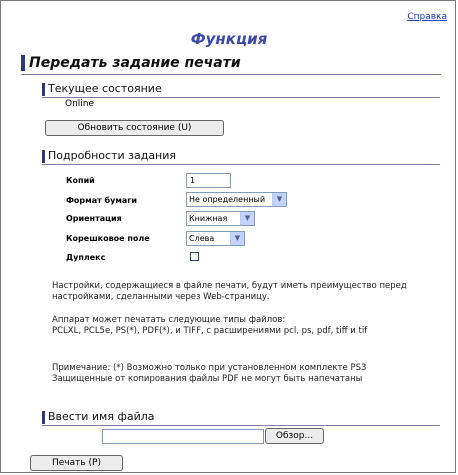 The image size is (458, 475). What do you see at coordinates (86, 257) in the screenshot?
I see `duplex-label: Дуплекс` at bounding box center [86, 257].